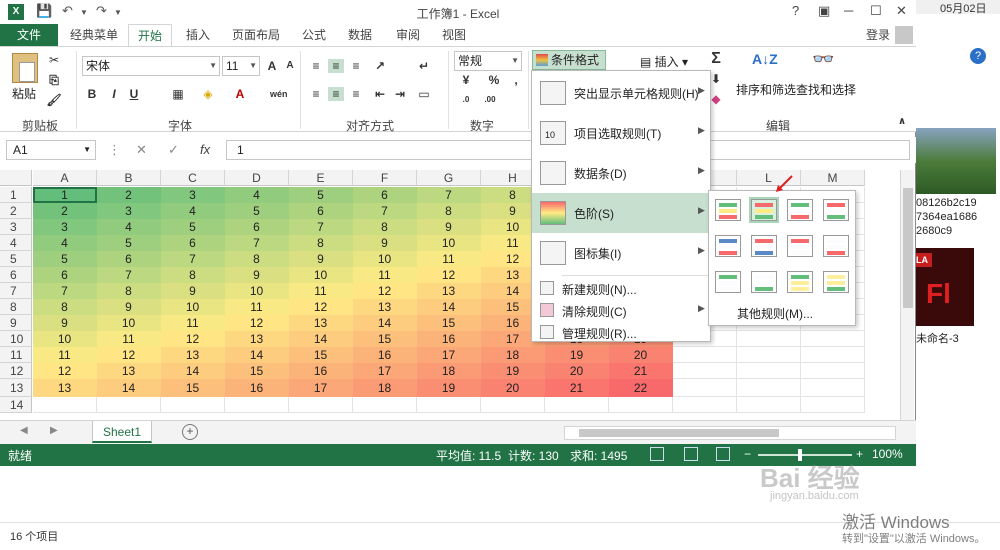 The image size is (1000, 550). Describe the element at coordinates (198, 35) in the screenshot. I see `tab-insert: 插入` at that location.